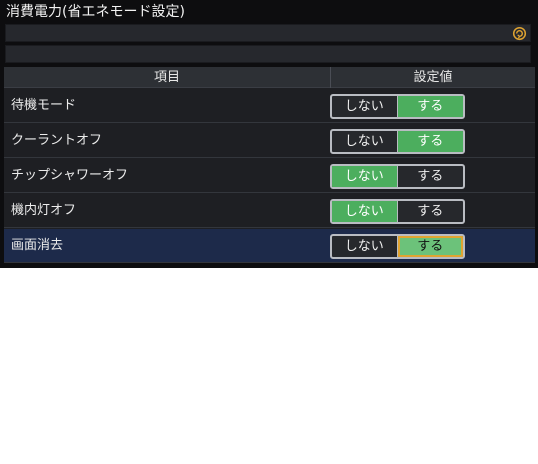 The height and width of the screenshot is (464, 538). I want to click on refresh-circle-icon, so click(519, 33).